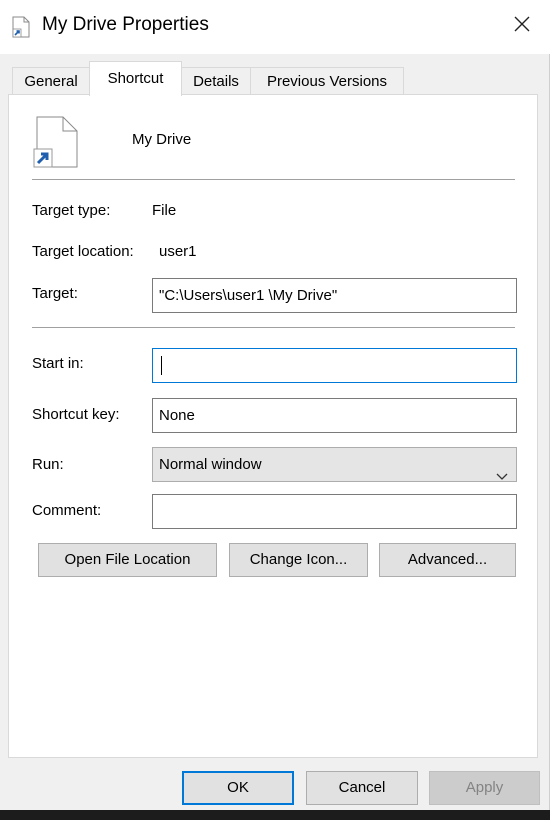  I want to click on start-in-label: Start in:, so click(58, 363).